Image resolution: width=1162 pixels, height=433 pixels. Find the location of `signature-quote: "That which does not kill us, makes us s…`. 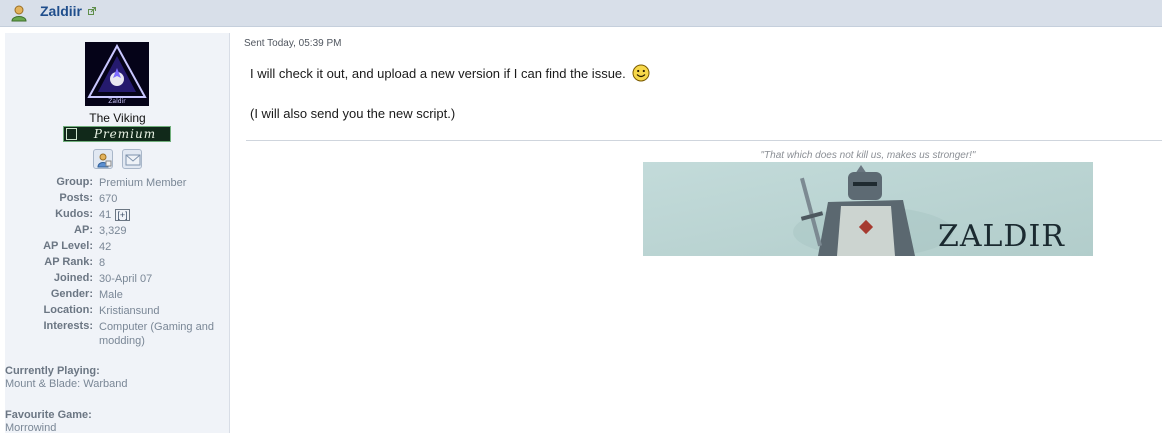

signature-quote: "That which does not kill us, makes us s… is located at coordinates (868, 155).